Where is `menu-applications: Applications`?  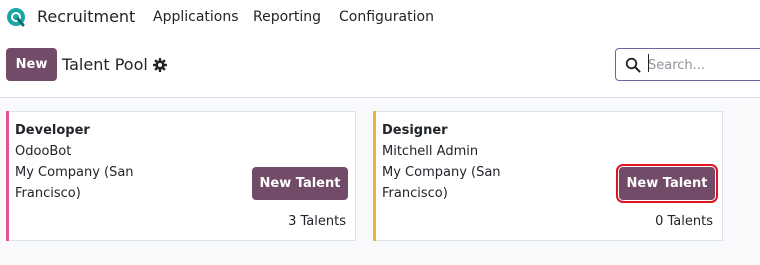
menu-applications: Applications is located at coordinates (196, 17).